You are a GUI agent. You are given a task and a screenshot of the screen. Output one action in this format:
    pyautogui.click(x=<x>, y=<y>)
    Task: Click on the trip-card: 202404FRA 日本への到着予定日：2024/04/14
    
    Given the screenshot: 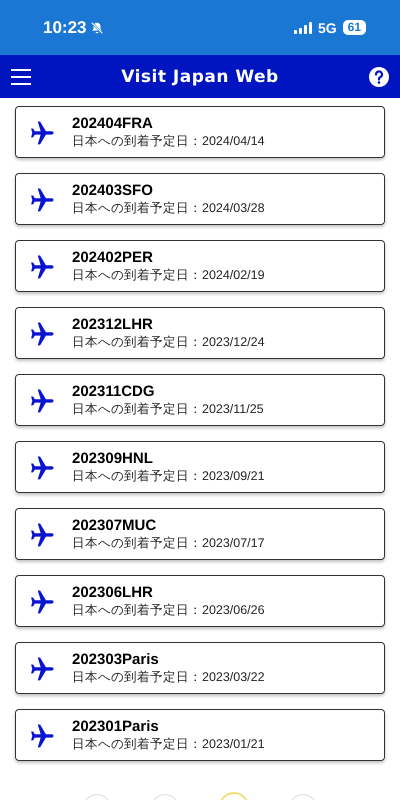 What is the action you would take?
    pyautogui.click(x=200, y=132)
    